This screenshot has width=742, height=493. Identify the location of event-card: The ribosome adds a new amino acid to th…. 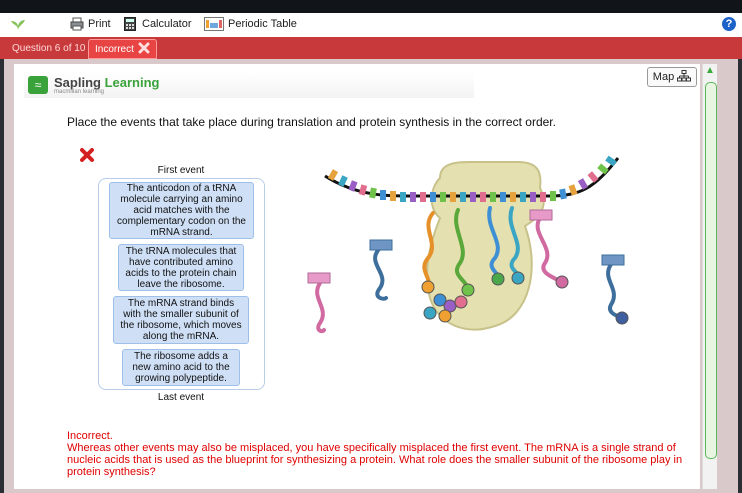
(181, 367).